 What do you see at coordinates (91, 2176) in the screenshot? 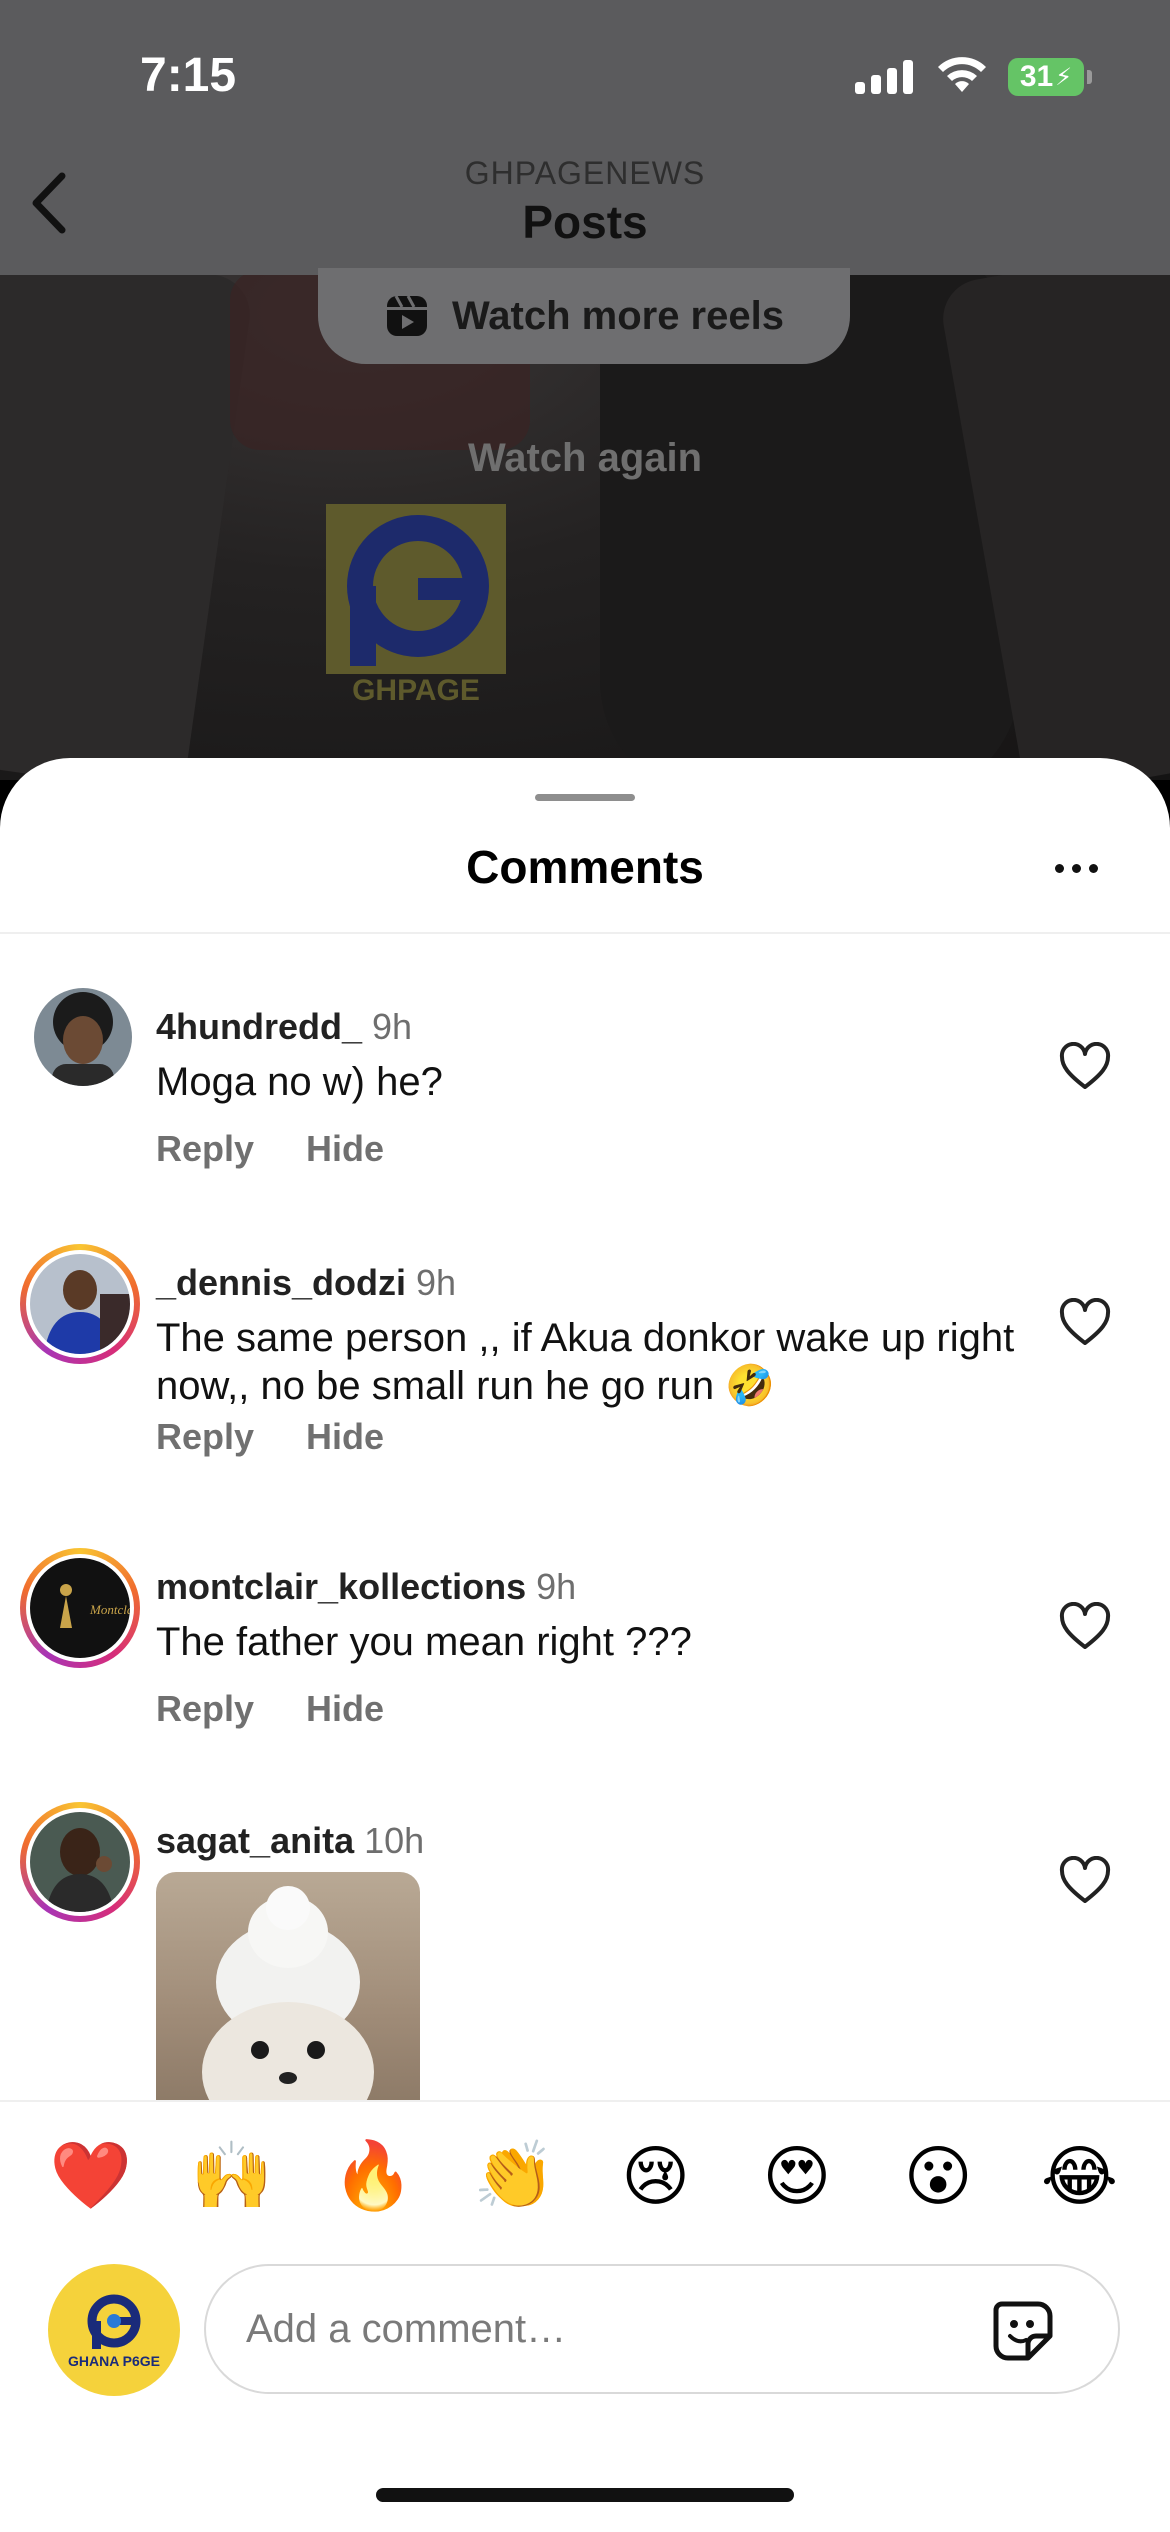
I see `emoji-heart: ❤️` at bounding box center [91, 2176].